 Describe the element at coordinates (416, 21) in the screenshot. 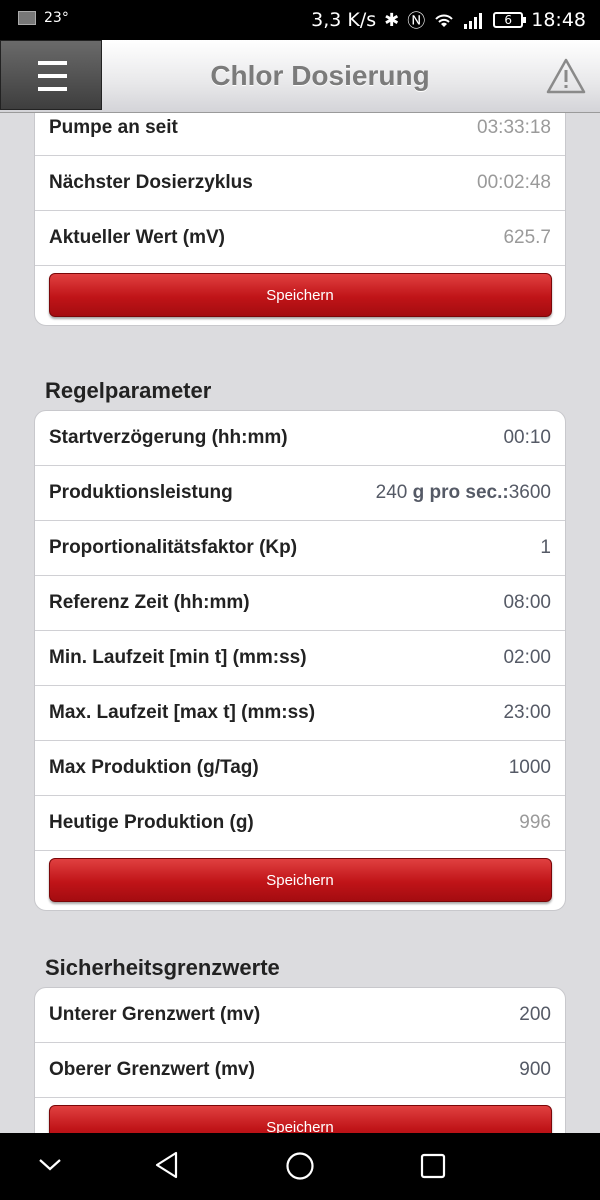

I see `nfc-icon: Ⓝ` at that location.